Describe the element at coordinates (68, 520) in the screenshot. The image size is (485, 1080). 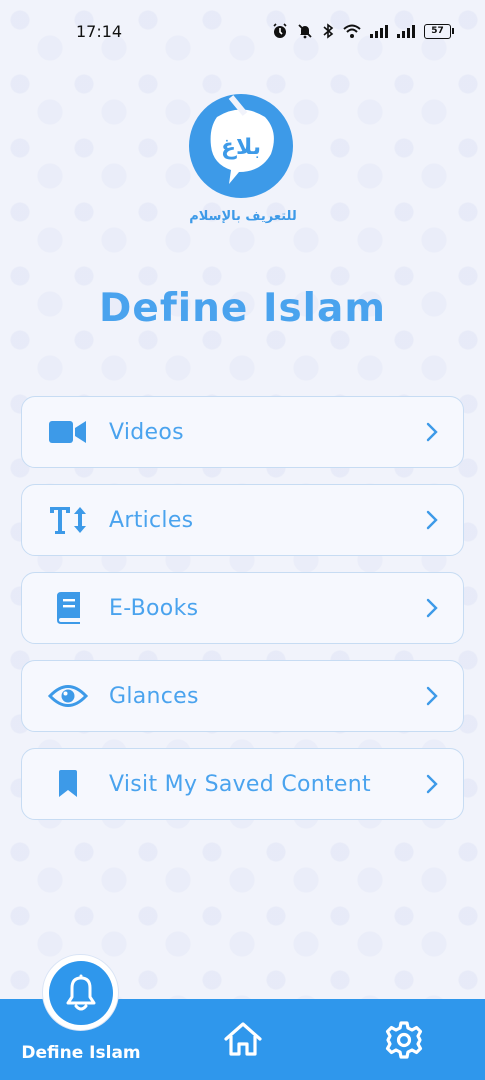
I see `text-size-icon` at that location.